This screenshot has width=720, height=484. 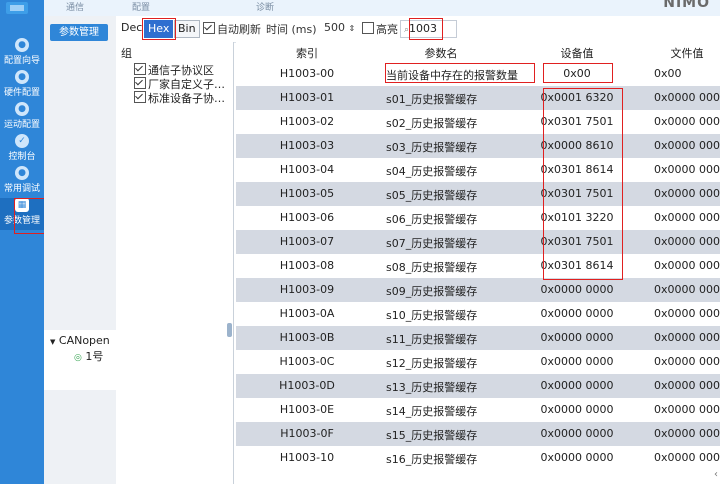 What do you see at coordinates (577, 53) in the screenshot?
I see `header-device-value: 设备值` at bounding box center [577, 53].